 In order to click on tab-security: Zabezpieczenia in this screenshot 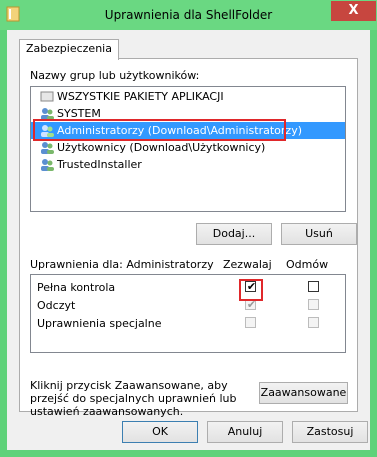, I will do `click(69, 49)`.